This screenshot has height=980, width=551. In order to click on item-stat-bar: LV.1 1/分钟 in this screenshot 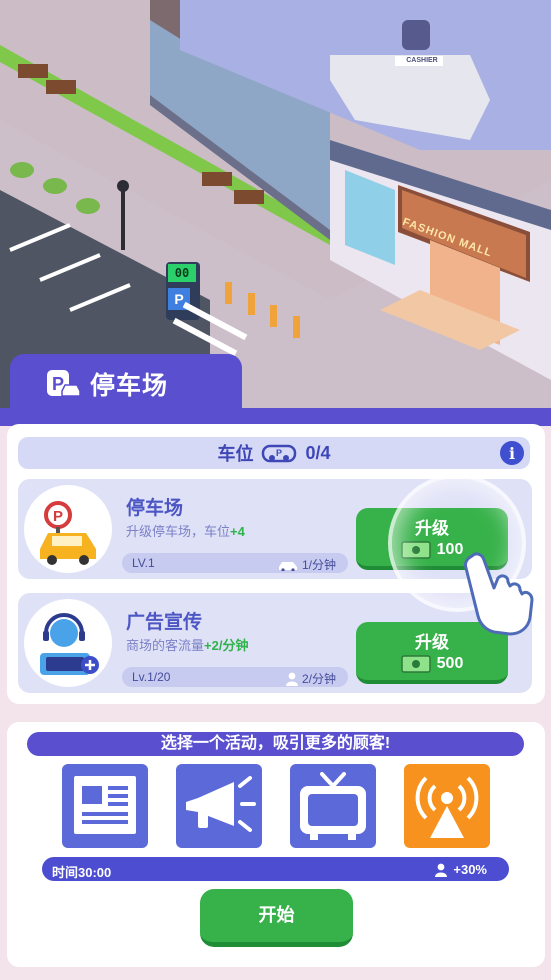, I will do `click(235, 563)`.